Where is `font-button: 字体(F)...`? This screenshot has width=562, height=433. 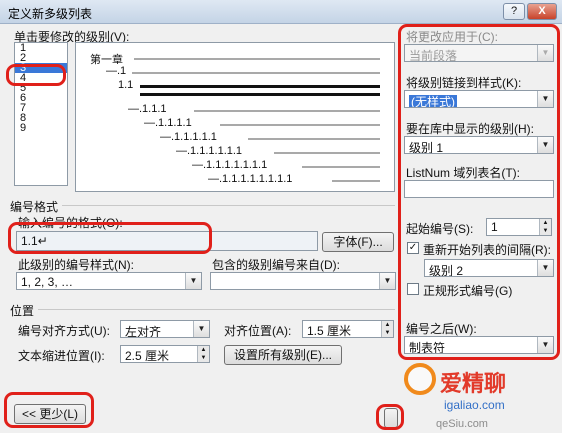
font-button: 字体(F)... is located at coordinates (358, 242).